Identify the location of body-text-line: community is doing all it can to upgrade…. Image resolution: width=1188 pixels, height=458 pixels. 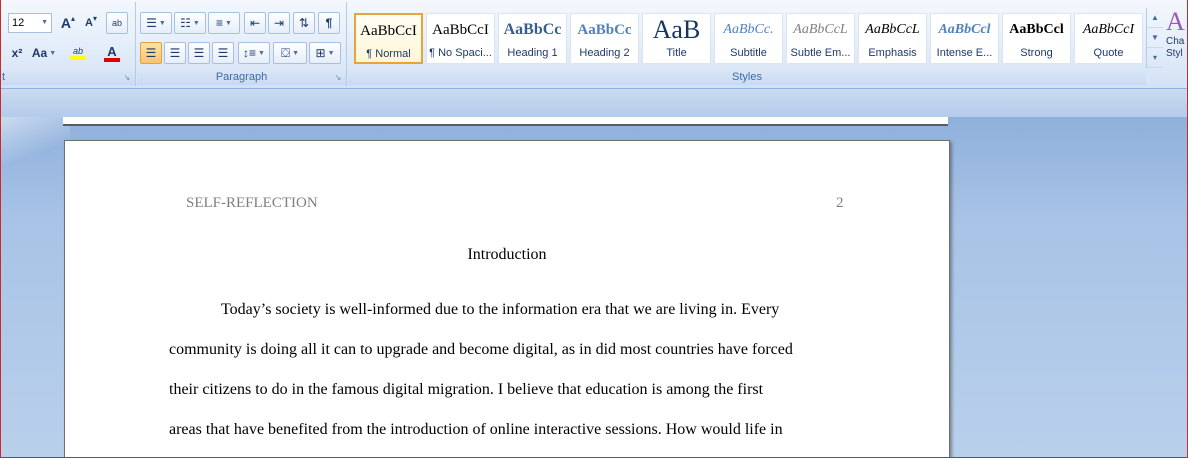
(481, 349).